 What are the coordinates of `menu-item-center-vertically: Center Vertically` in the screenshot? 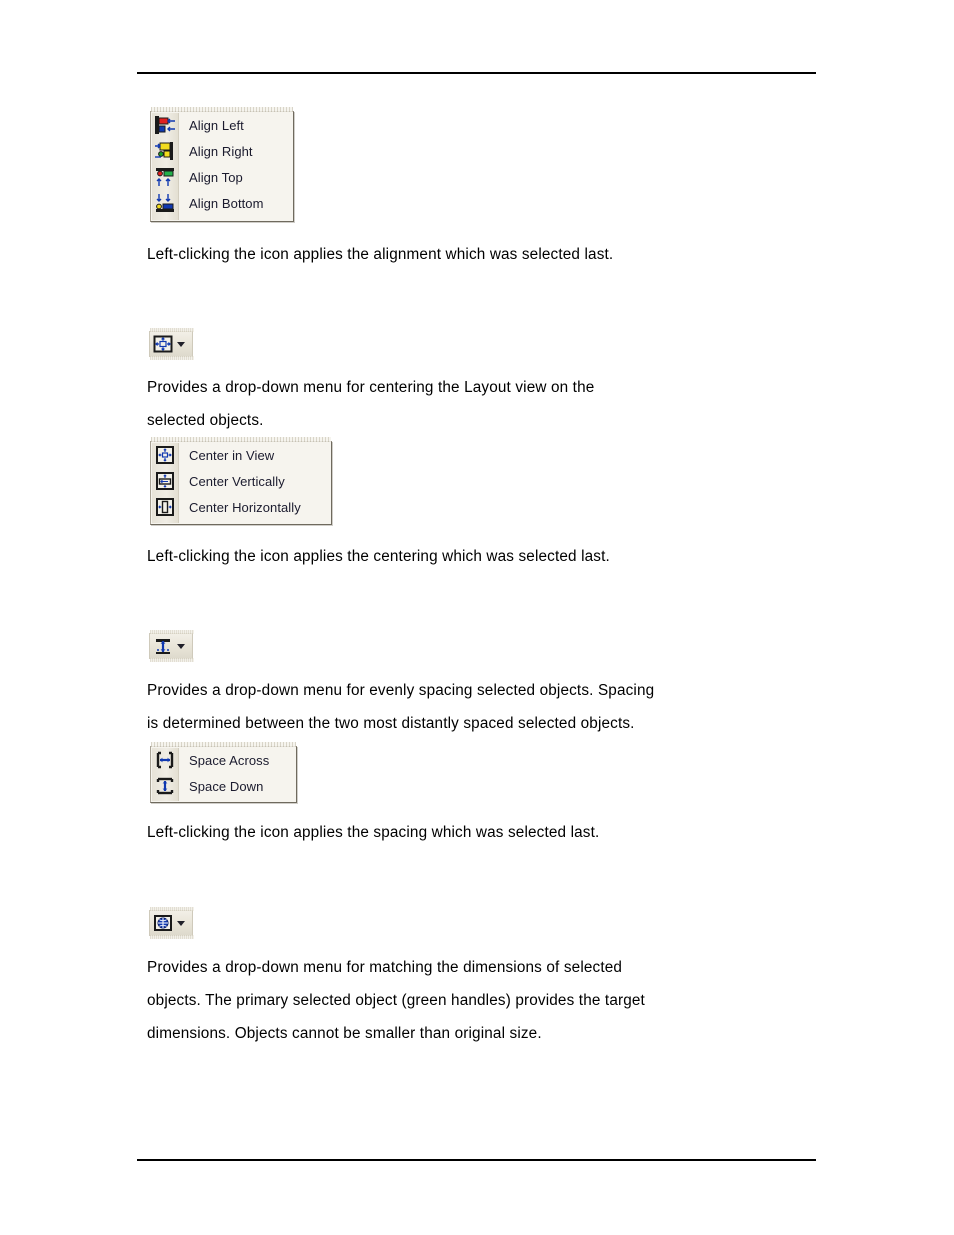 It's located at (241, 481).